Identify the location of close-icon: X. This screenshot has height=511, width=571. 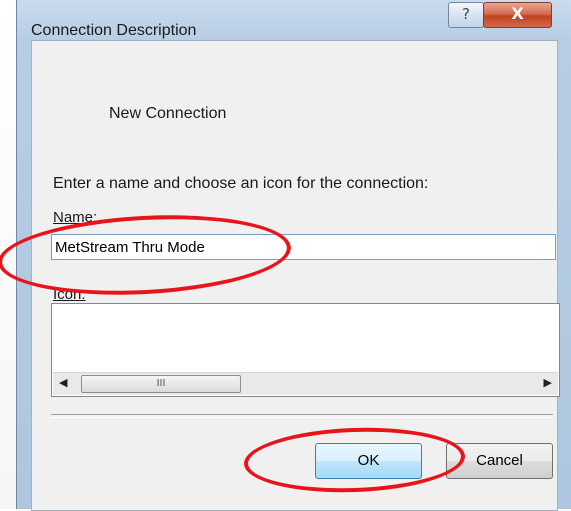
(517, 13).